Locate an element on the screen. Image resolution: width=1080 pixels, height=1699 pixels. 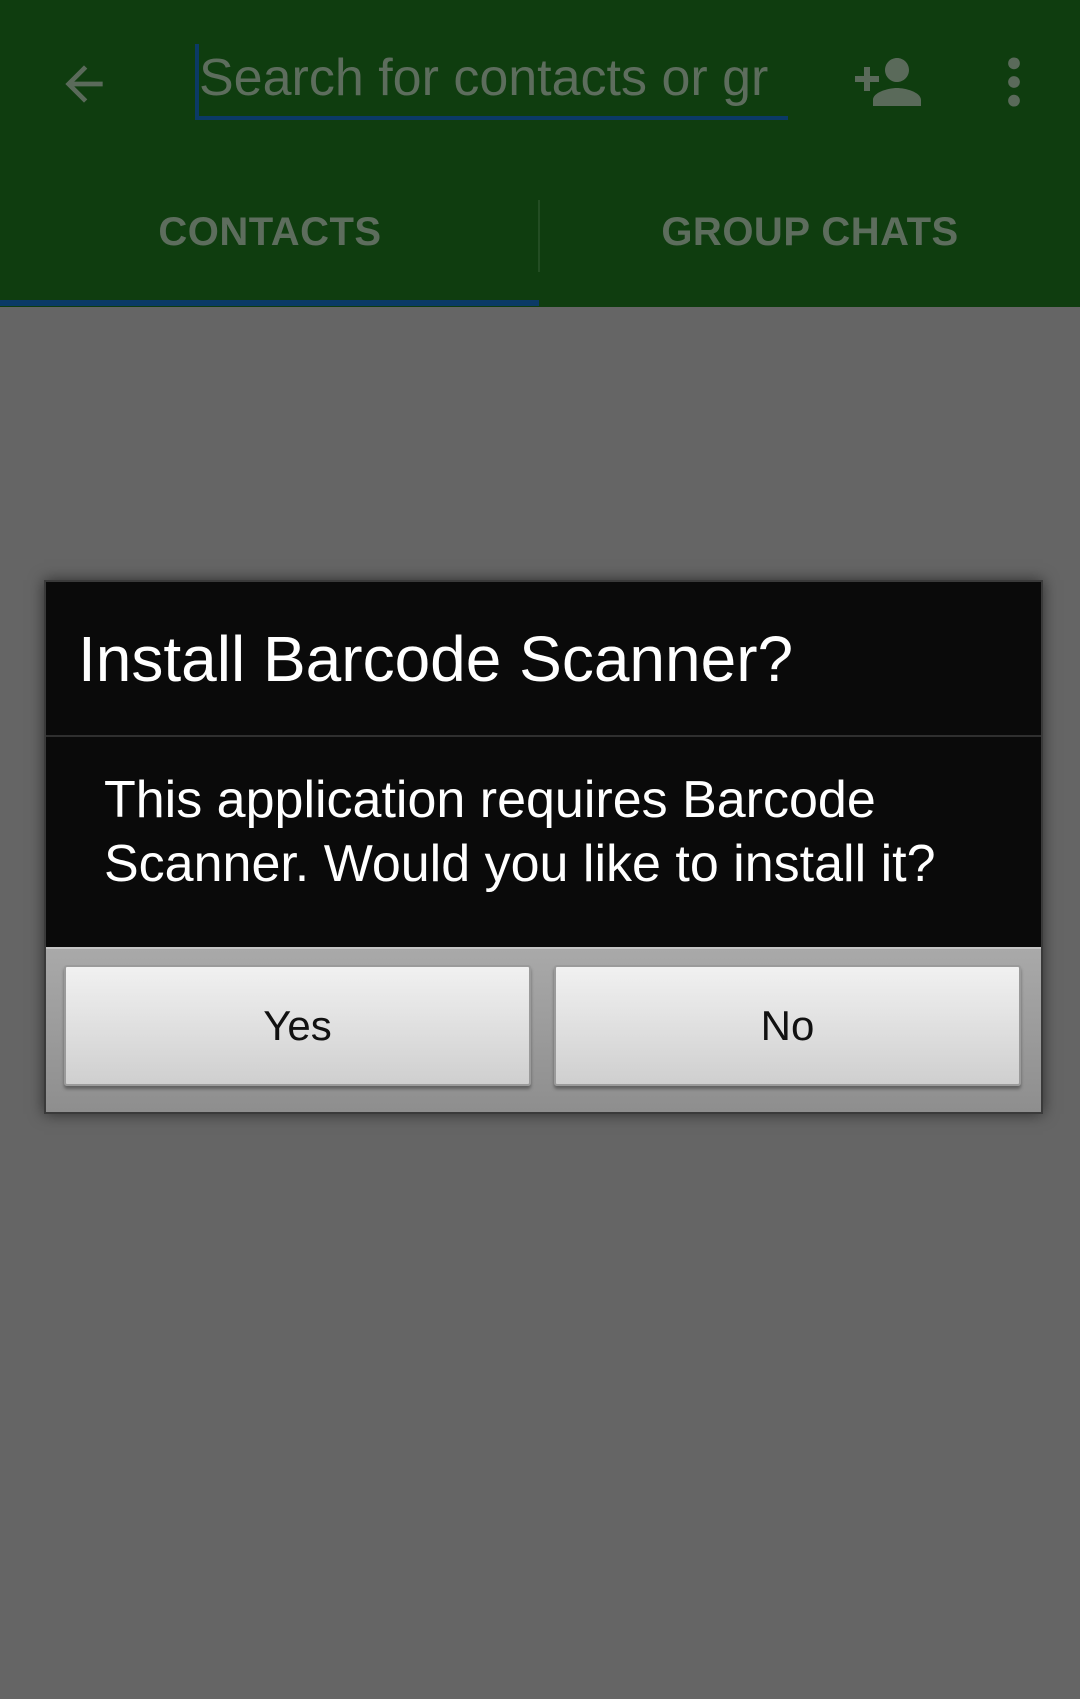
tab-contacts: CONTACTS is located at coordinates (270, 232).